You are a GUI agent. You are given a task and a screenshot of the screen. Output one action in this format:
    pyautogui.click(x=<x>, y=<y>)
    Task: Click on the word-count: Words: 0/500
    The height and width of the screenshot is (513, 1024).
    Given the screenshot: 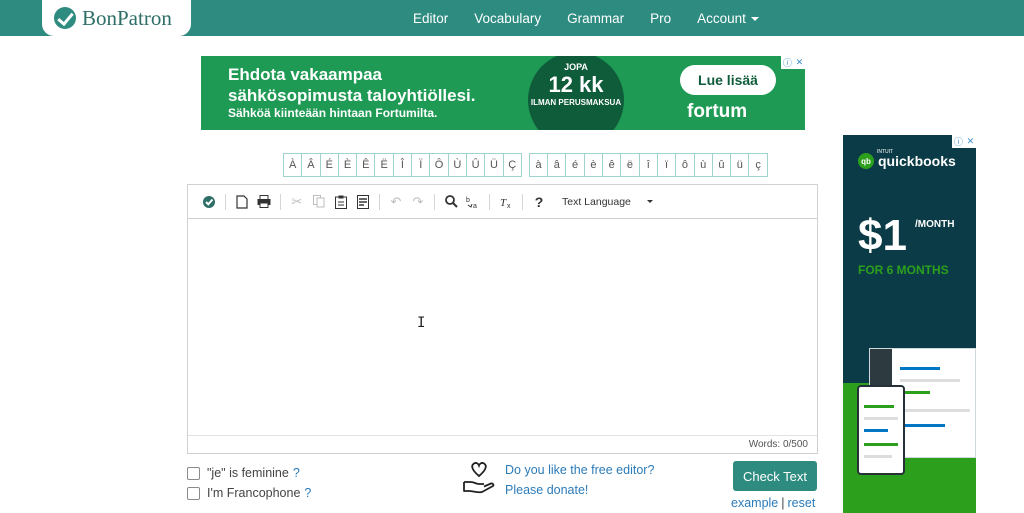 What is the action you would take?
    pyautogui.click(x=502, y=444)
    